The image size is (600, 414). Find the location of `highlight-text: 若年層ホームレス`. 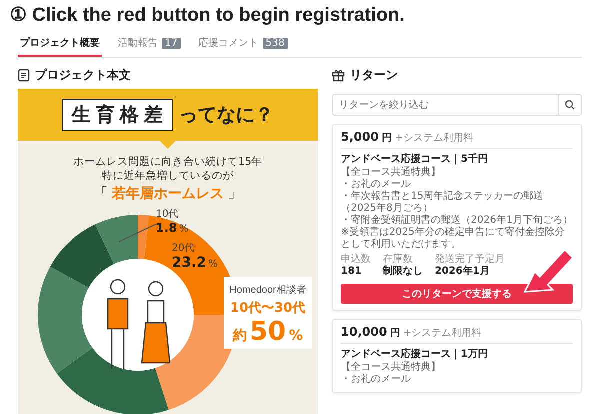

highlight-text: 若年層ホームレス is located at coordinates (168, 194).